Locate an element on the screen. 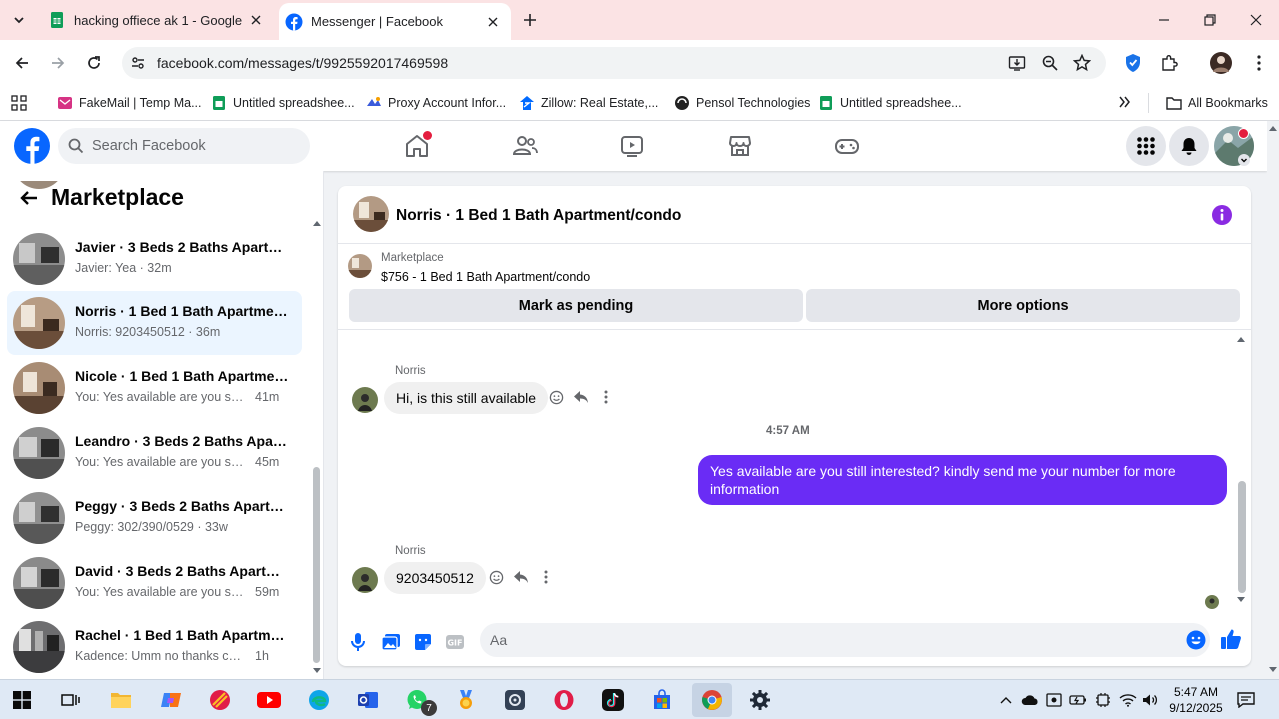 The image size is (1279, 719). tab-google-sheets: hacking offiece ak 1 - Google Sh is located at coordinates (157, 20).